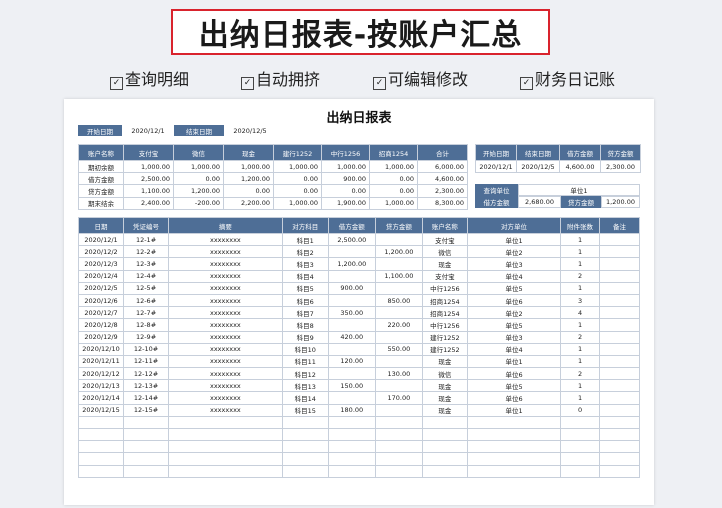  What do you see at coordinates (101, 349) in the screenshot?
I see `detail-cell: 2020/12/10` at bounding box center [101, 349].